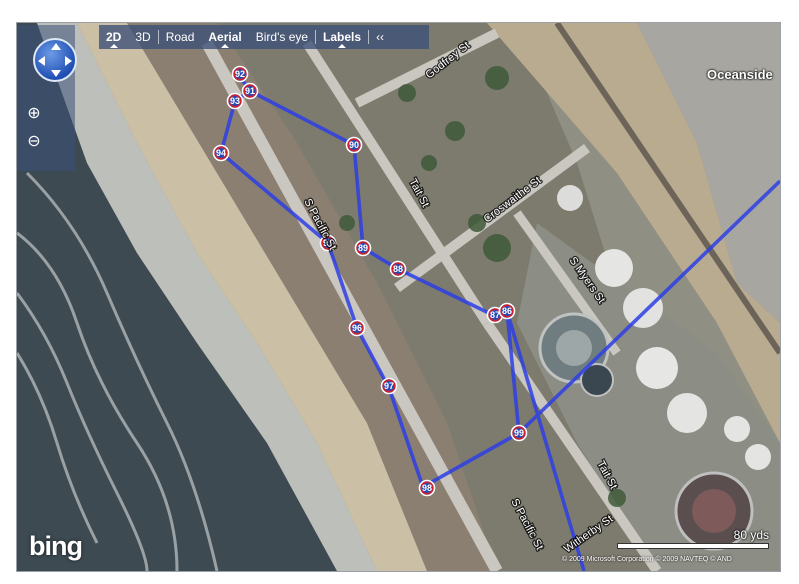 The width and height of the screenshot is (799, 584). I want to click on collapse-toolbar-button: ‹‹, so click(380, 37).